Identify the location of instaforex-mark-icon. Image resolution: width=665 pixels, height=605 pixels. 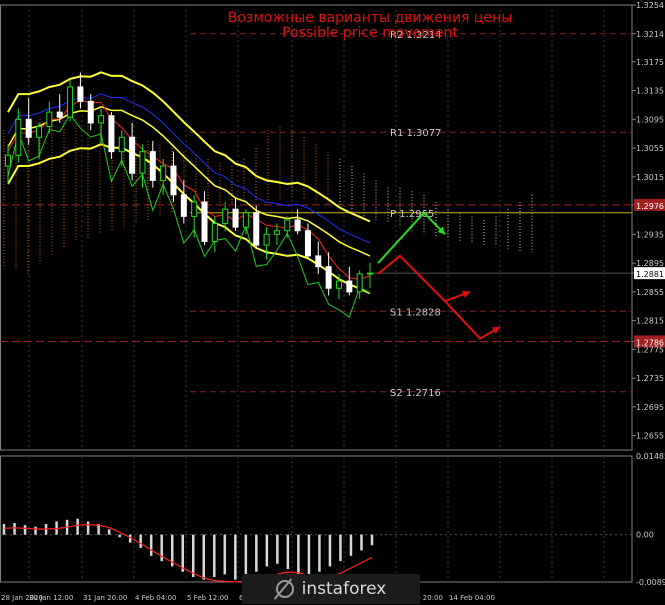
(284, 589).